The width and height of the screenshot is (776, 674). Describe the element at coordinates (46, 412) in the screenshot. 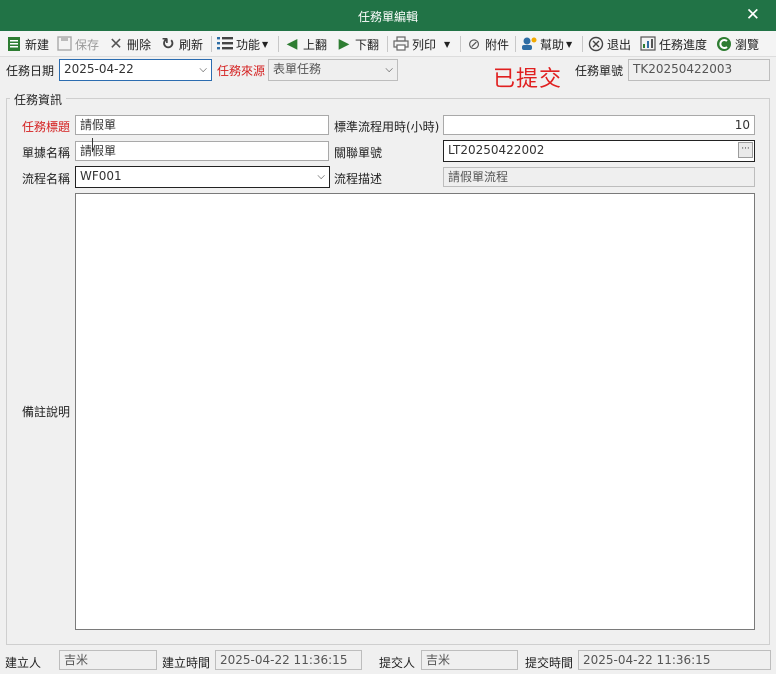

I see `remark-label: 備註說明` at that location.